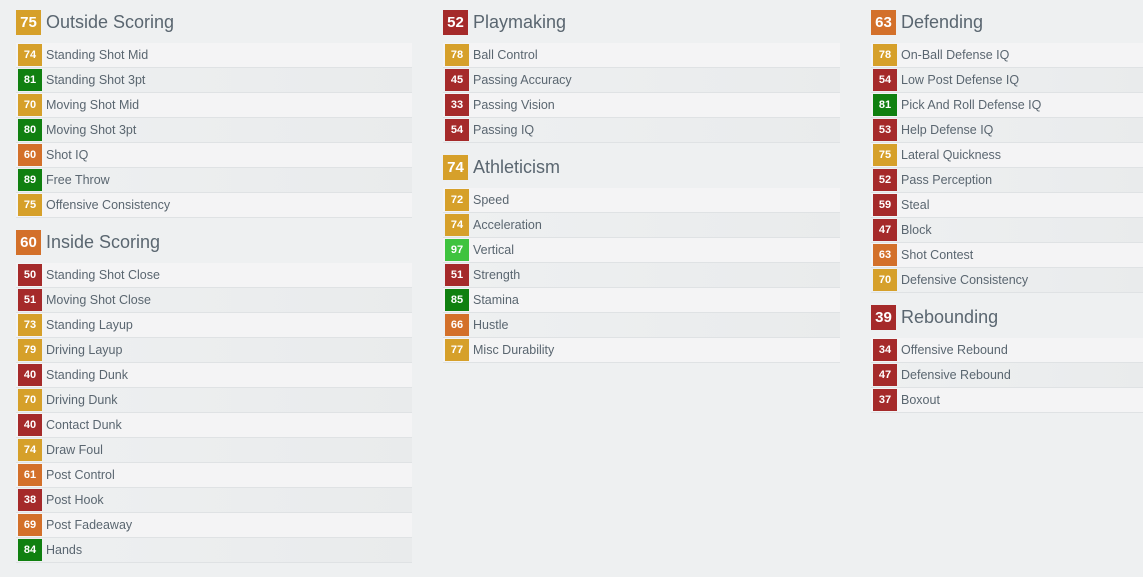 The width and height of the screenshot is (1143, 577). I want to click on attribute-name: Low Post Defense IQ, so click(960, 80).